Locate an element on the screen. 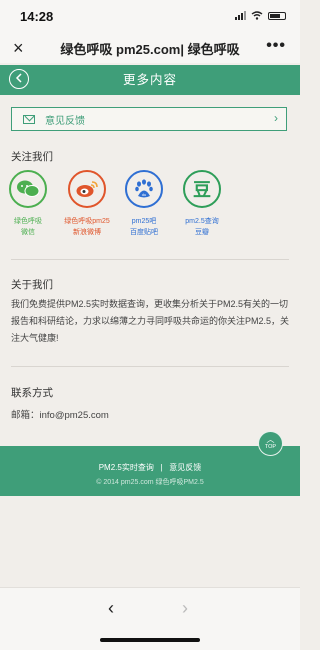  browser-title-bar: × 绿色呼吸 pm25.com| 绿色呼吸 ••• is located at coordinates (150, 48).